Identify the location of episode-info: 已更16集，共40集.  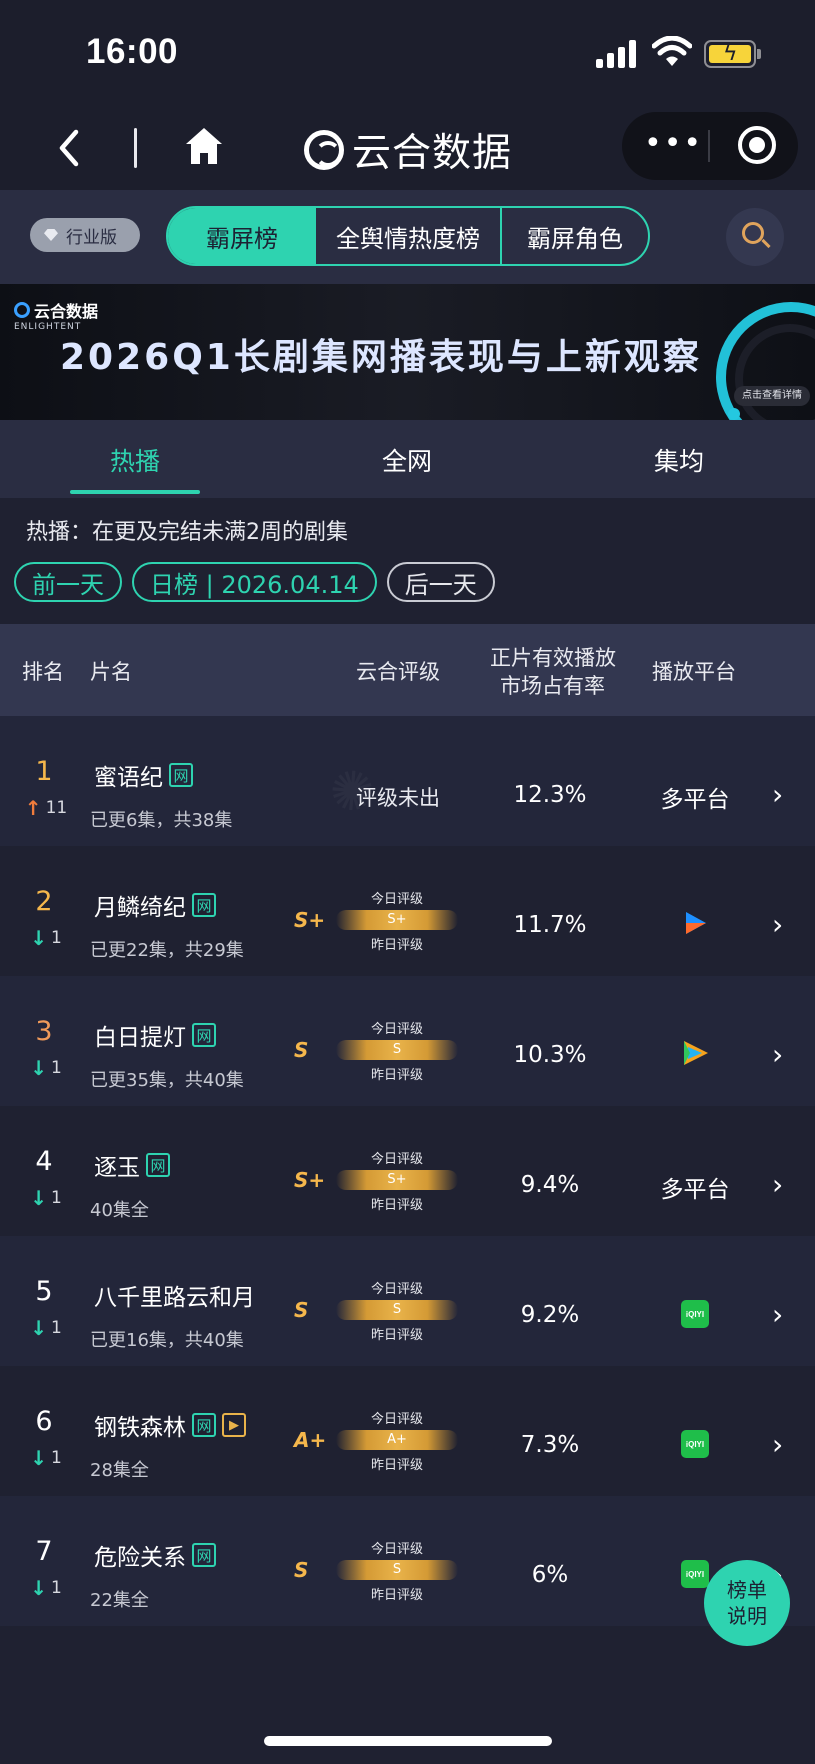
(167, 1340).